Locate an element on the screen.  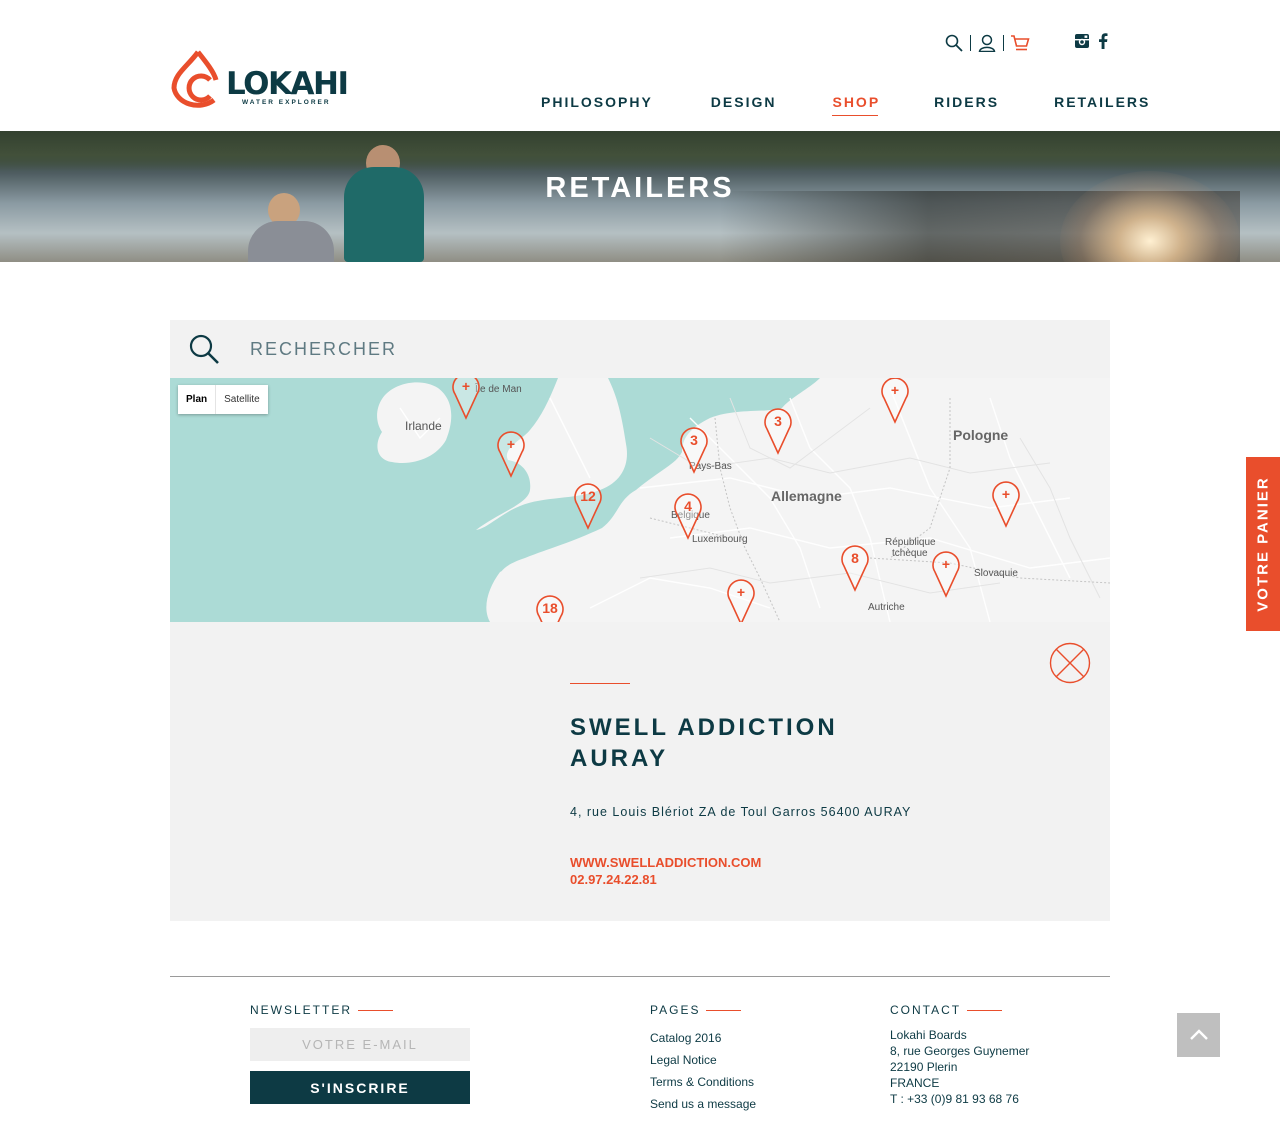
header-utility-icons is located at coordinates (987, 43).